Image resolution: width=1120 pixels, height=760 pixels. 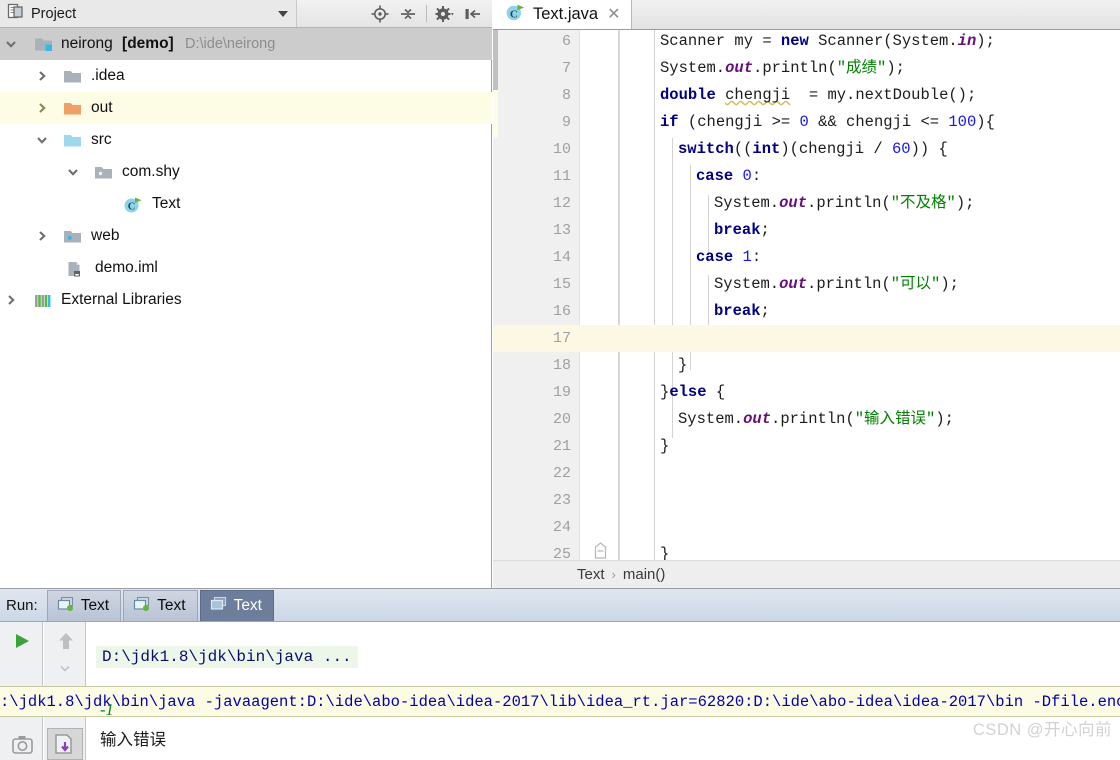 What do you see at coordinates (683, 365) in the screenshot?
I see `code-text: }` at bounding box center [683, 365].